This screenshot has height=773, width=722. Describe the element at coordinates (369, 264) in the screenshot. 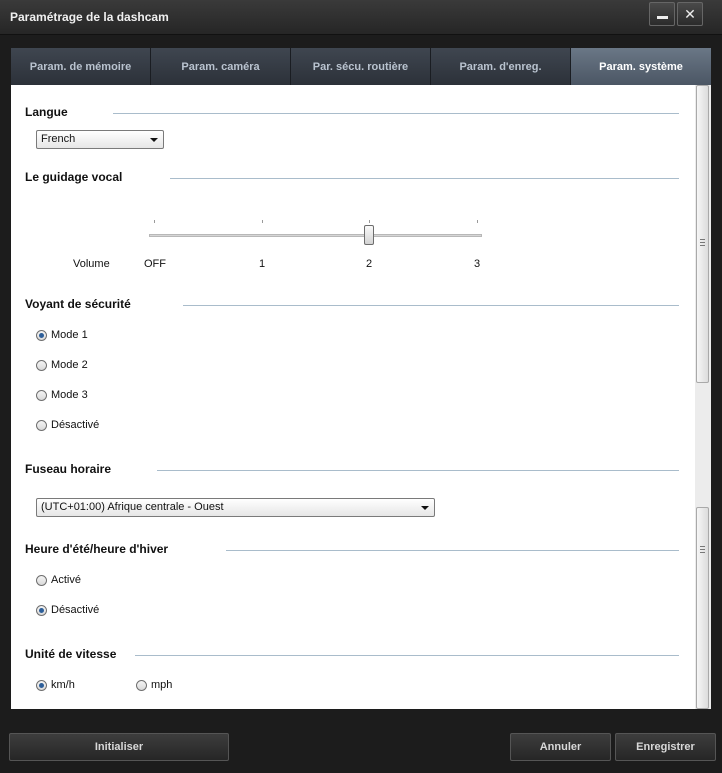

I see `volume-tick-label: 2` at that location.